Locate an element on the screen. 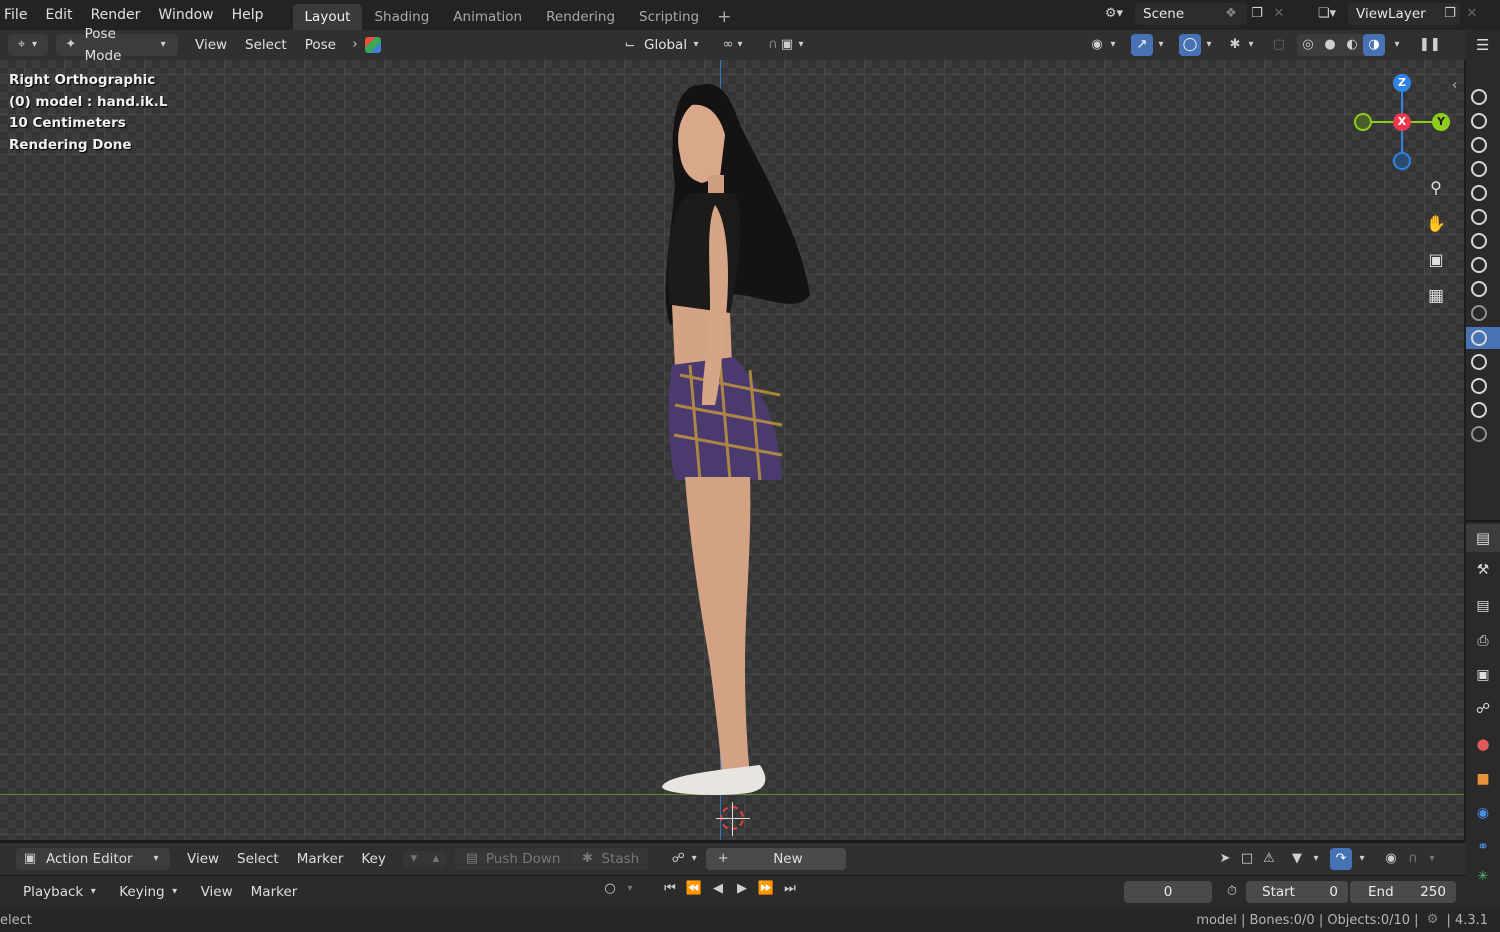  gizmo-z-positive: Z is located at coordinates (1402, 83).